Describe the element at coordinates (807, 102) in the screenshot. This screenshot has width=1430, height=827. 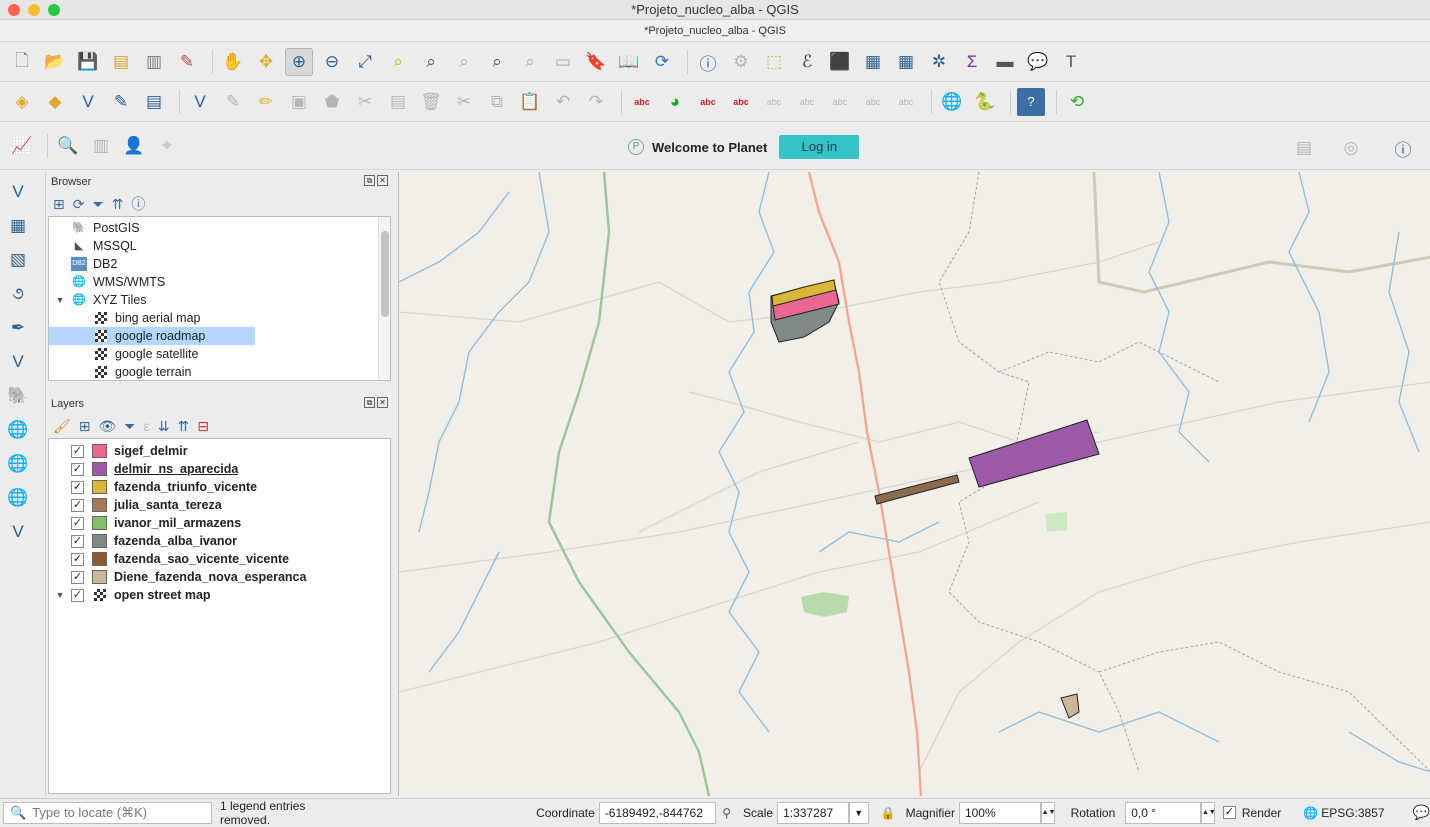
I see `show-hide-labels-icon: abc` at that location.